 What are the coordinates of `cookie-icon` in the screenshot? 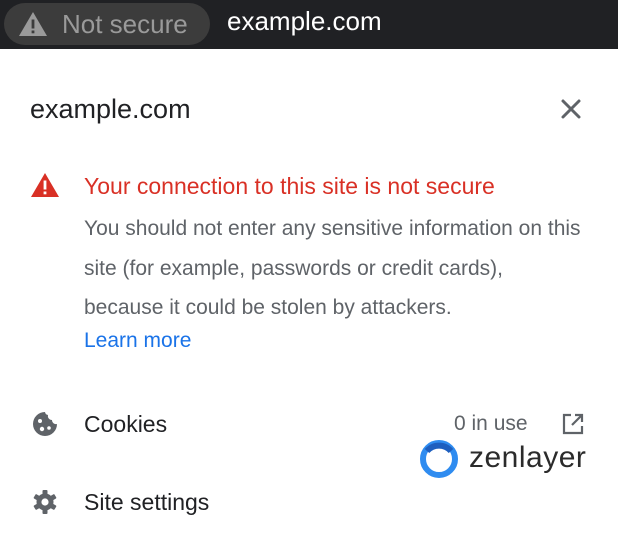 It's located at (45, 424).